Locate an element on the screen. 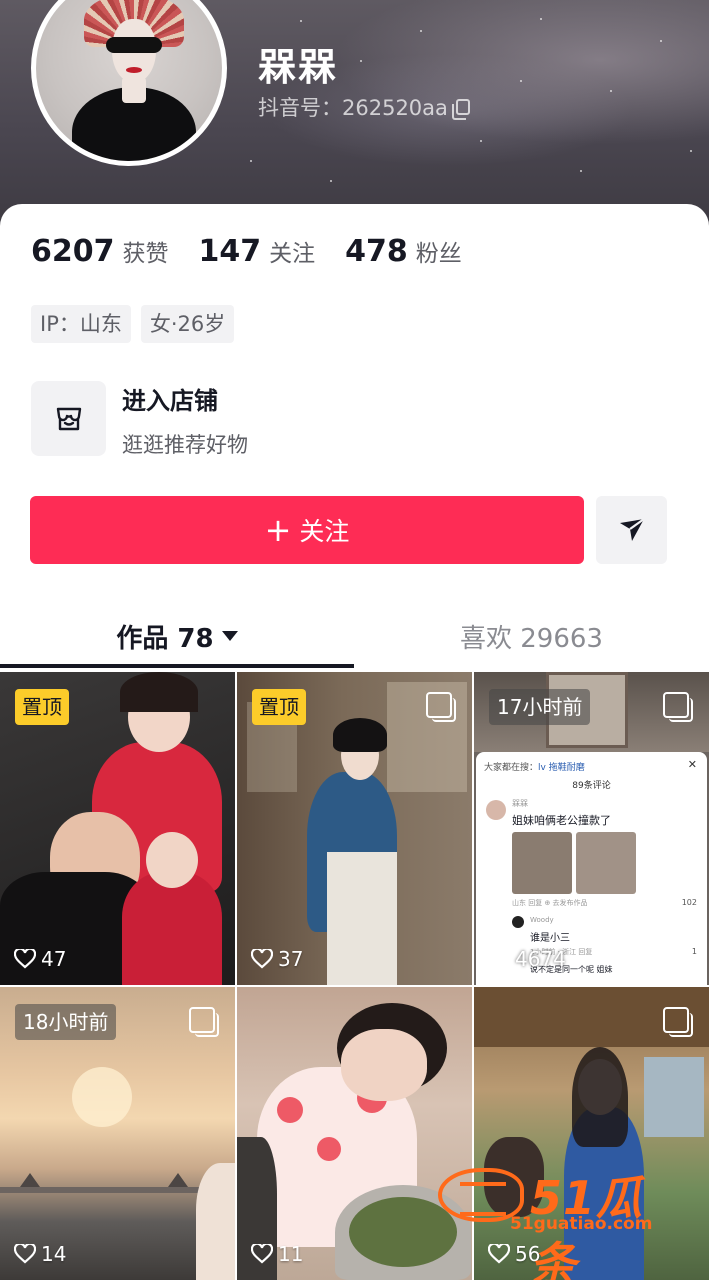 The height and width of the screenshot is (1280, 709). follow-button: + 关注 is located at coordinates (307, 530).